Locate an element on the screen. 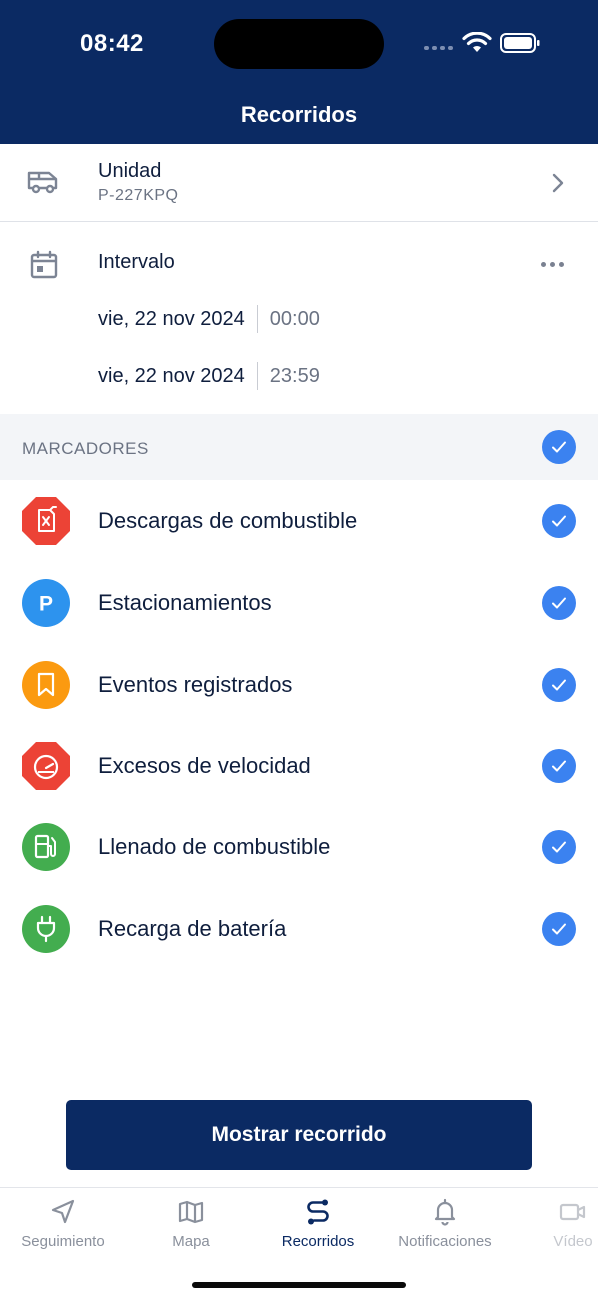  interval-label: Intervalo is located at coordinates (136, 262).